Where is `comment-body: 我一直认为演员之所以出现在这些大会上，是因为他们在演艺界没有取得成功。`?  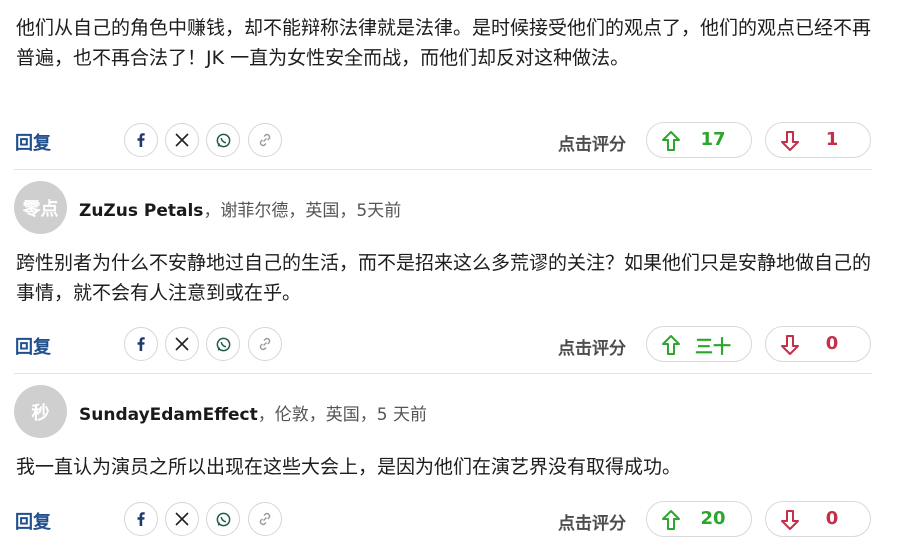 comment-body: 我一直认为演员之所以出现在这些大会上，是因为他们在演艺界没有取得成功。 is located at coordinates (349, 467).